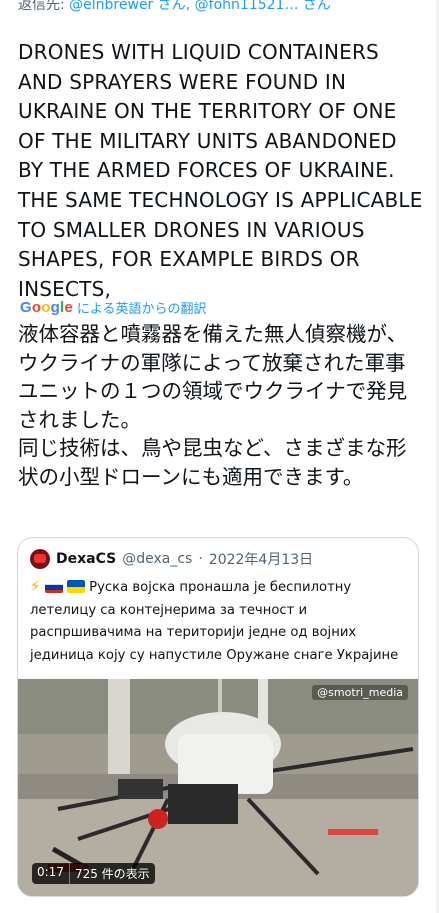  Describe the element at coordinates (111, 873) in the screenshot. I see `video-view-count: 725 件の表示` at that location.